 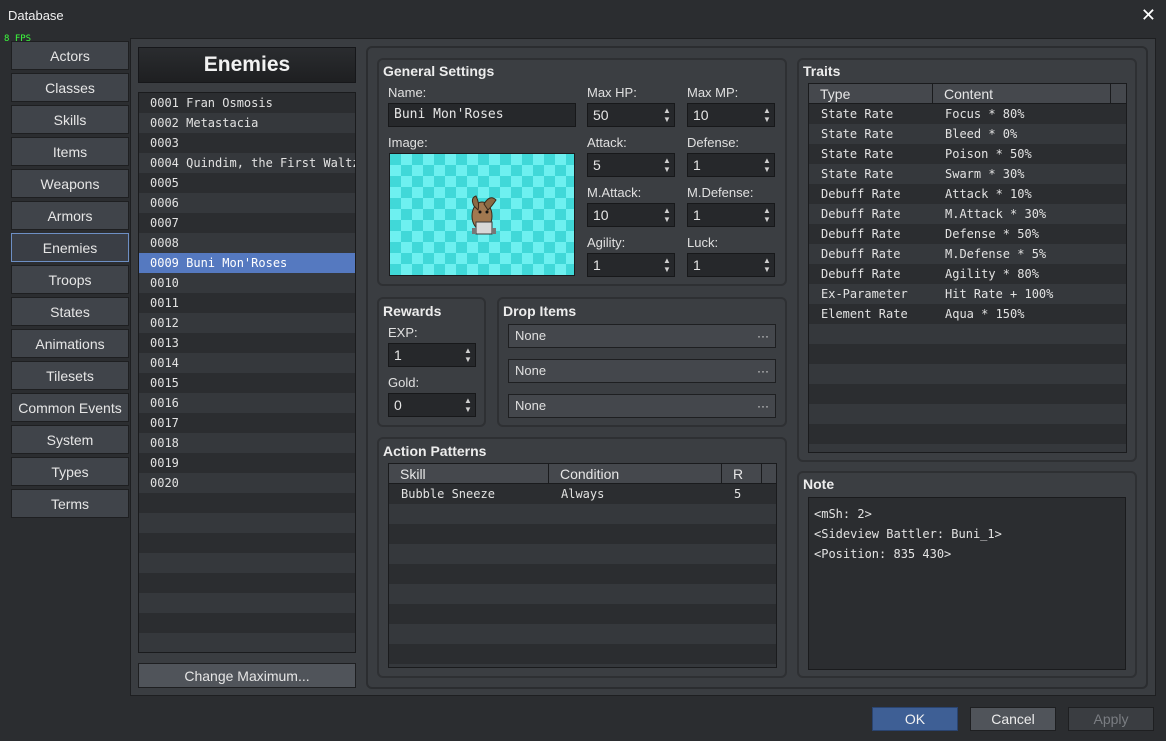 I want to click on trait-row: Element Rate Aqua * 150%, so click(x=967, y=314).